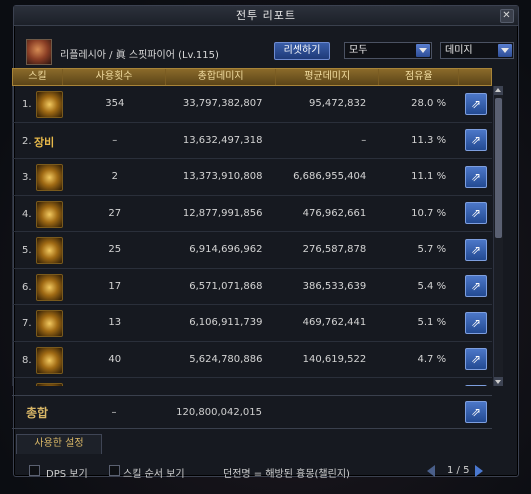  What do you see at coordinates (226, 286) in the screenshot?
I see `row-total-damage: 6,571,071,868` at bounding box center [226, 286].